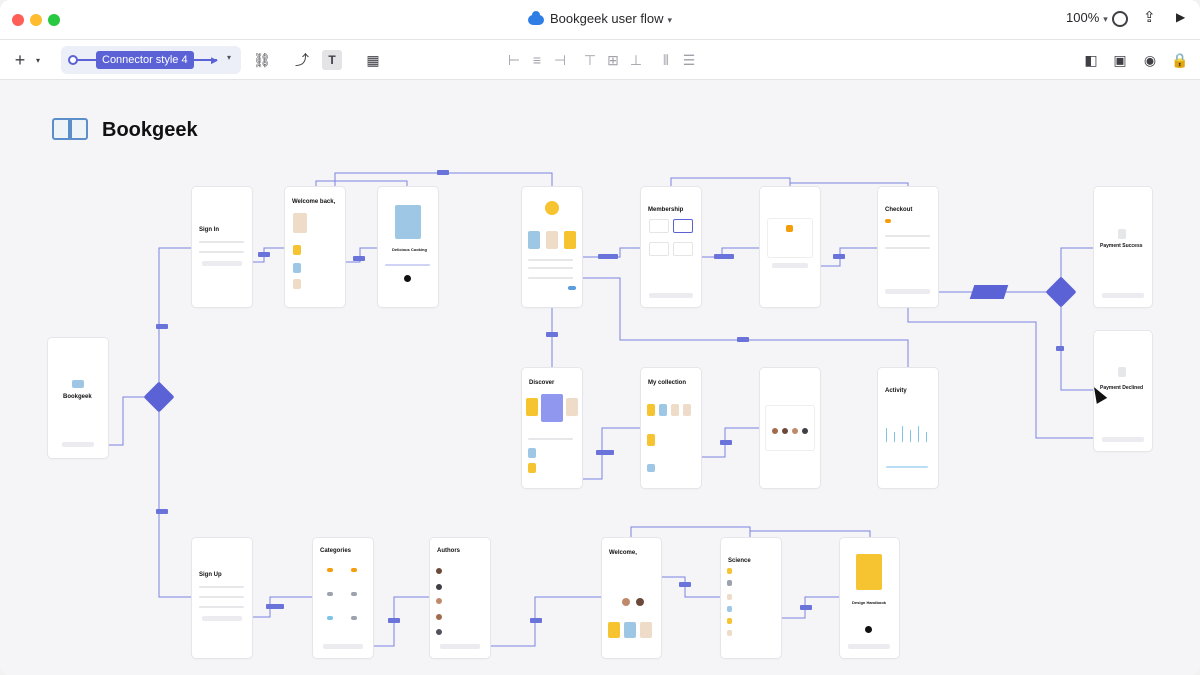  I want to click on tab-row, so click(550, 439).